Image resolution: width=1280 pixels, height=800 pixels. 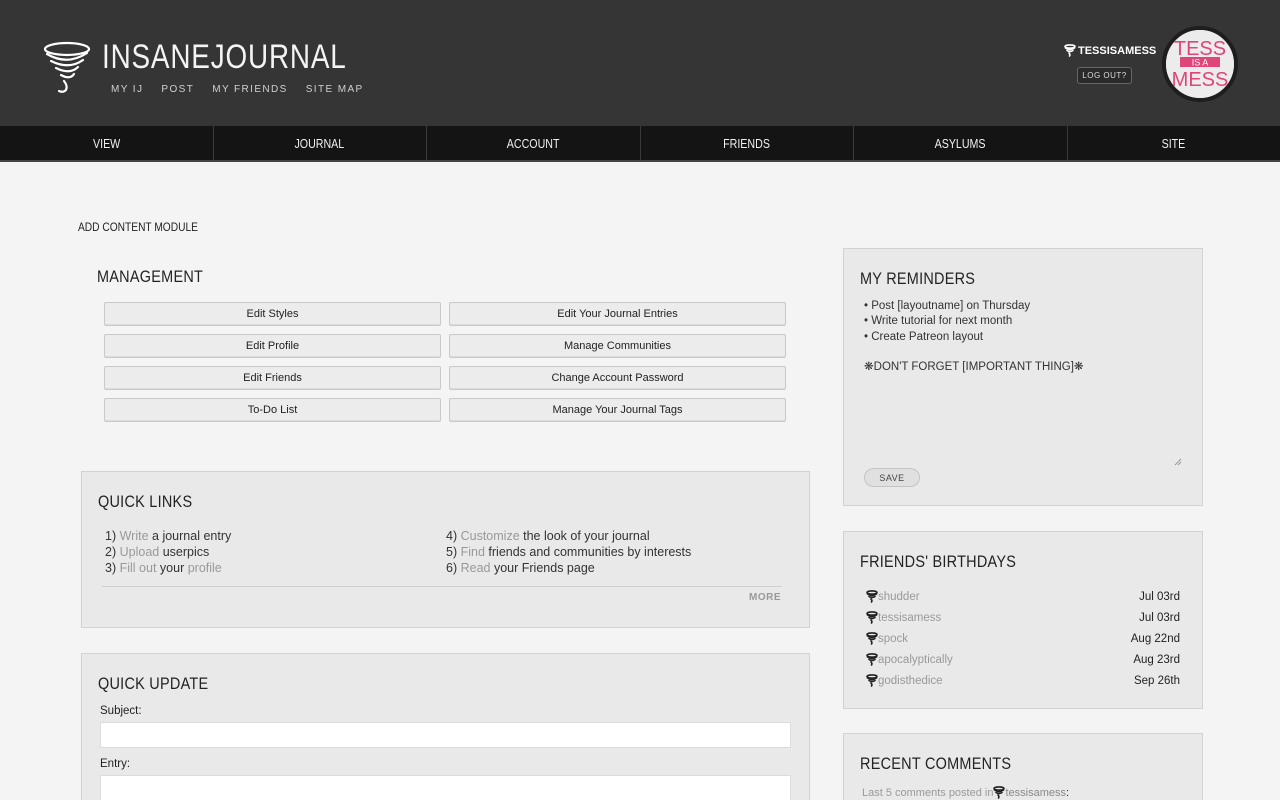 I want to click on birthday-user: shudder, so click(x=893, y=596).